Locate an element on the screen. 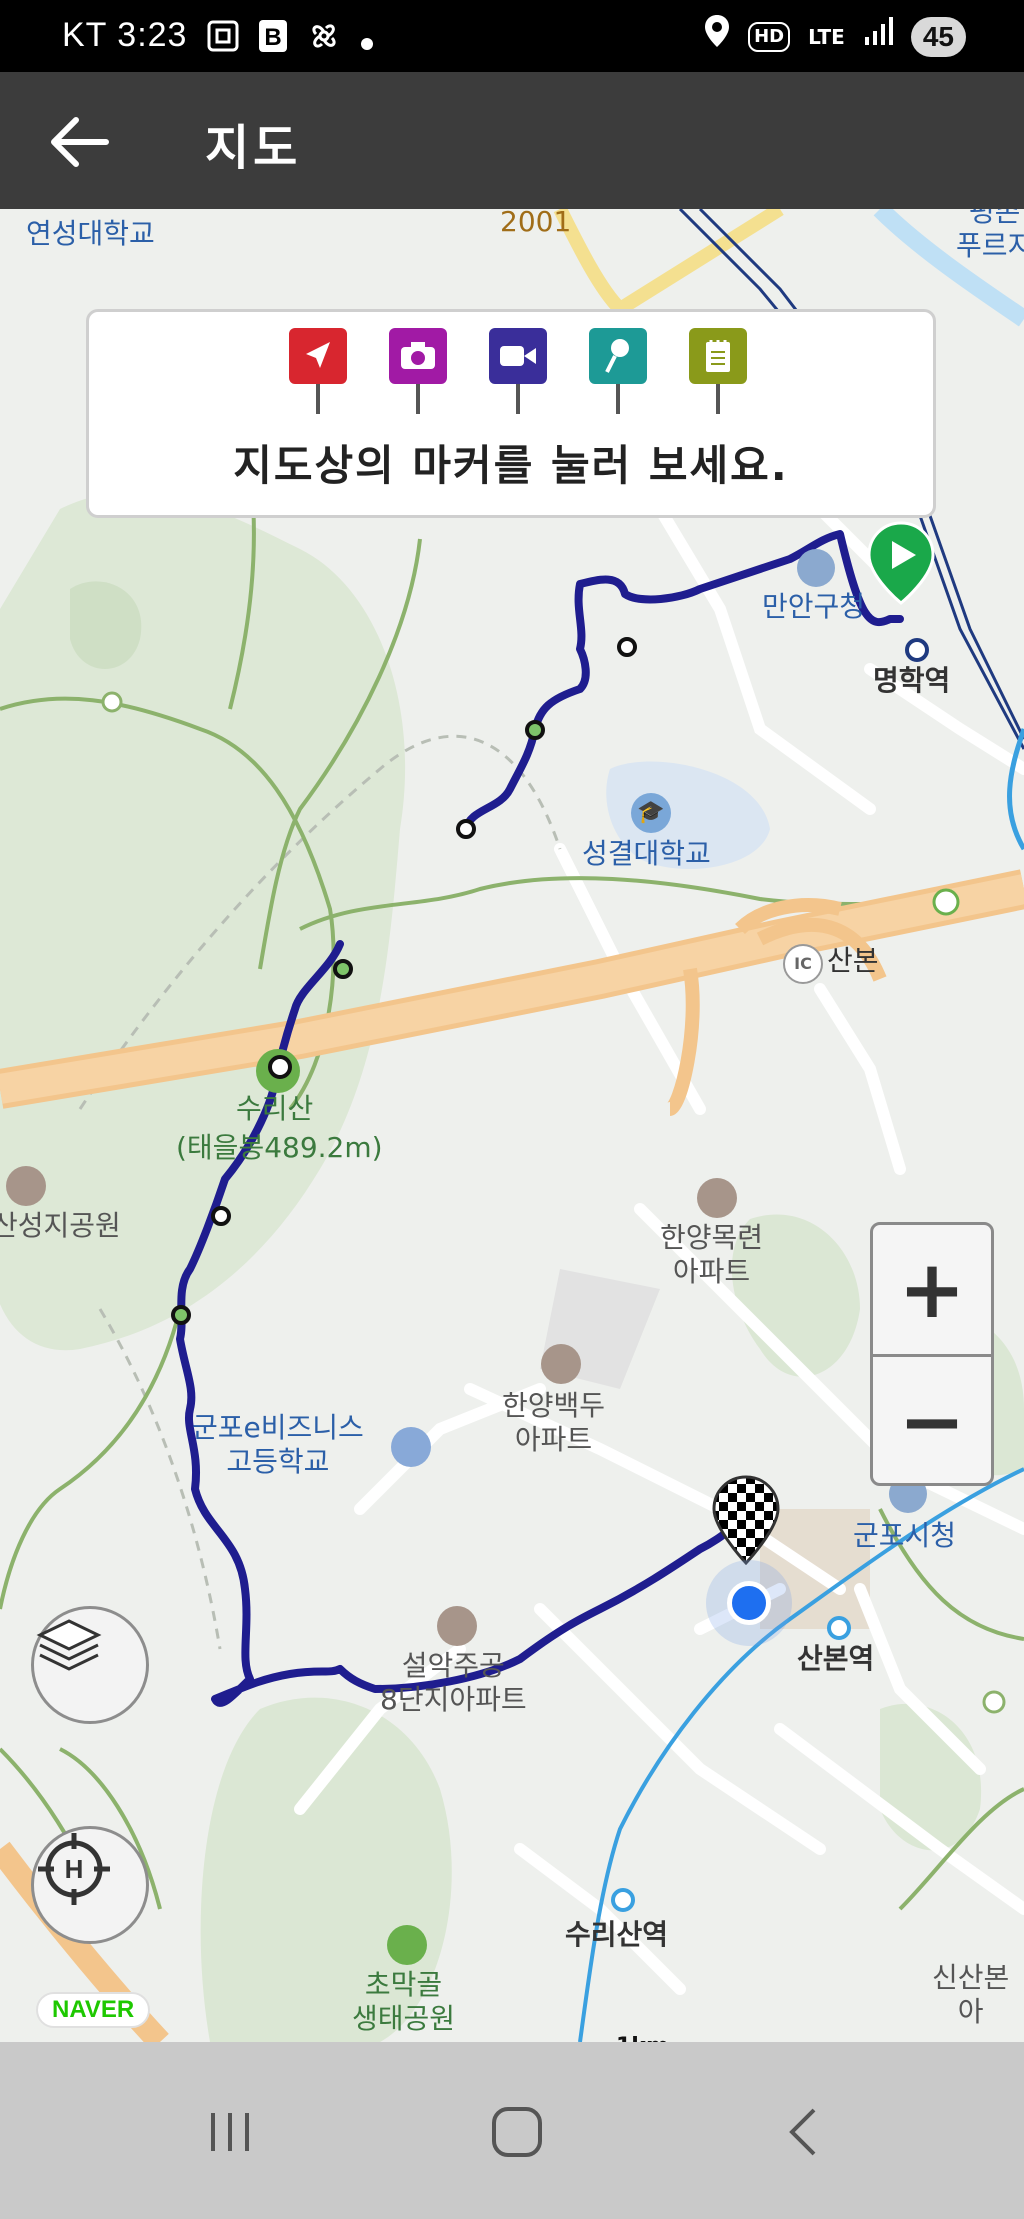 This screenshot has height=2219, width=1024. home-button is located at coordinates (517, 2132).